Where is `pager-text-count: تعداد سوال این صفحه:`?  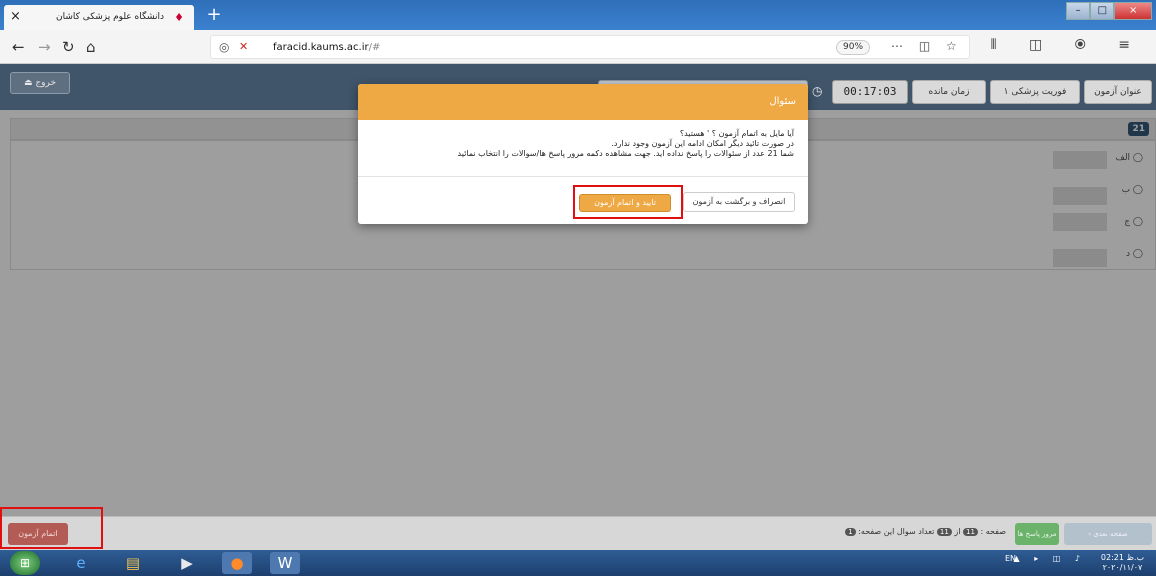 pager-text-count: تعداد سوال این صفحه: is located at coordinates (896, 531).